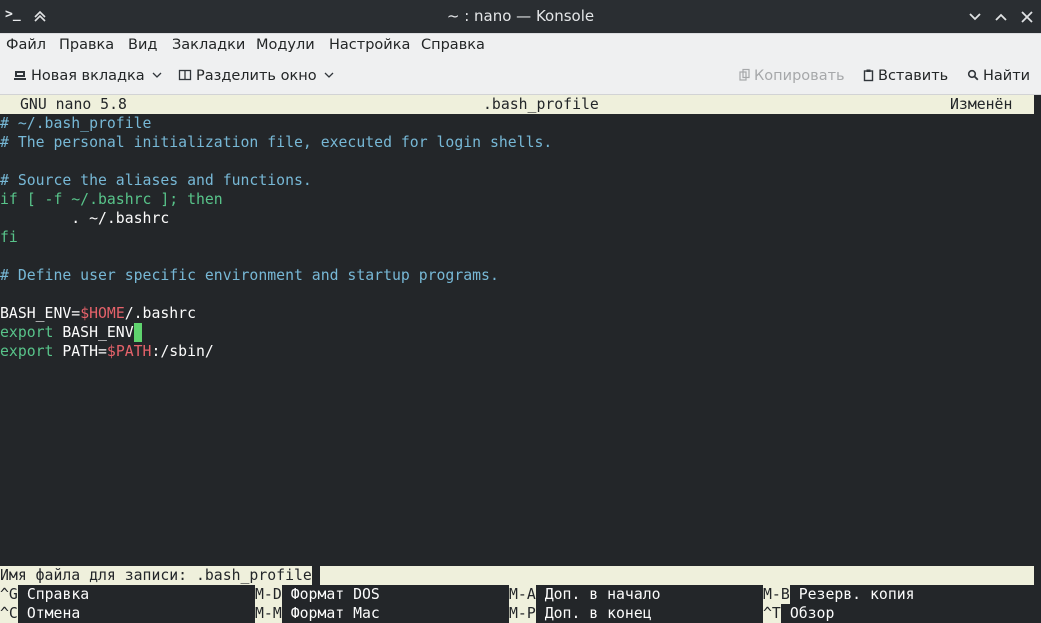 Image resolution: width=1041 pixels, height=623 pixels. I want to click on shortcut-label: Доп. в конец, so click(598, 613).